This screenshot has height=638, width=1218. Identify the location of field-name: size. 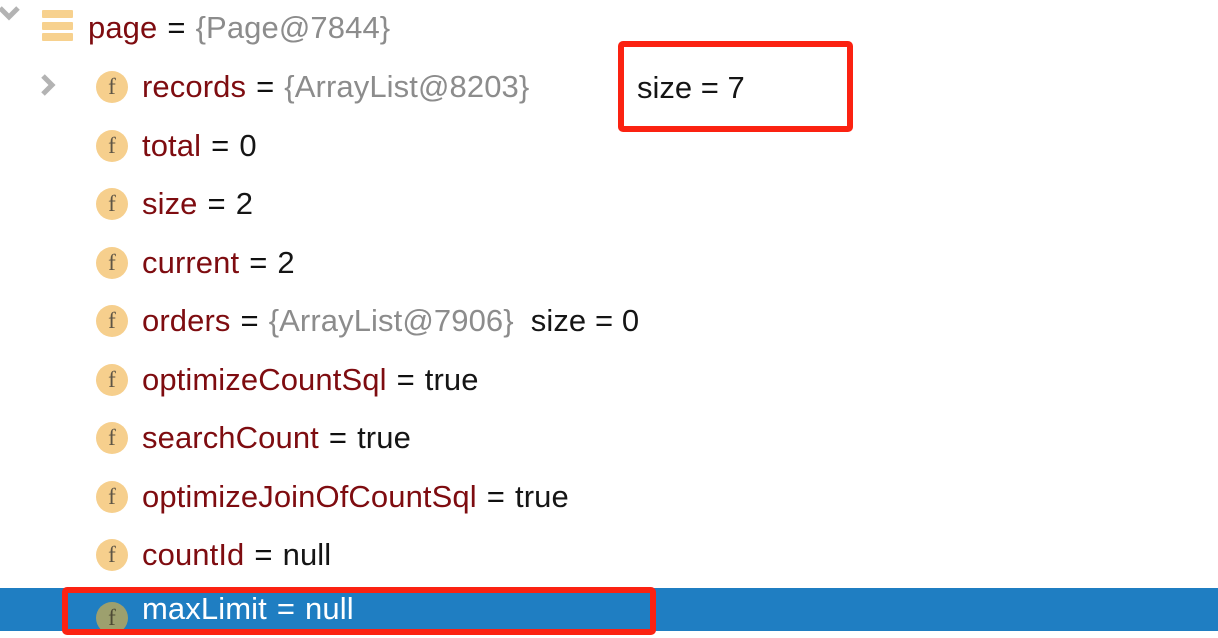
(170, 203).